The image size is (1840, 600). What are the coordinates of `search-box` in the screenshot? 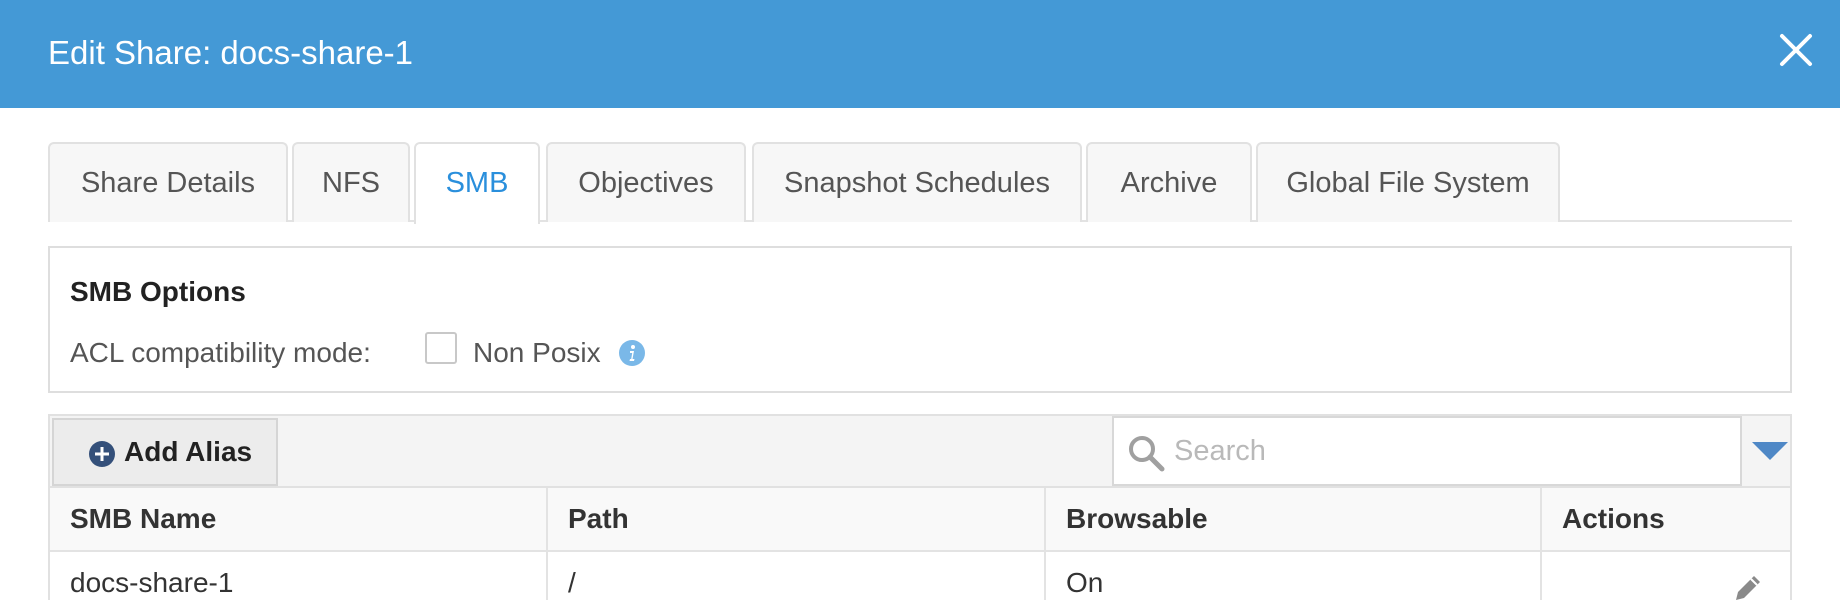 It's located at (1427, 451).